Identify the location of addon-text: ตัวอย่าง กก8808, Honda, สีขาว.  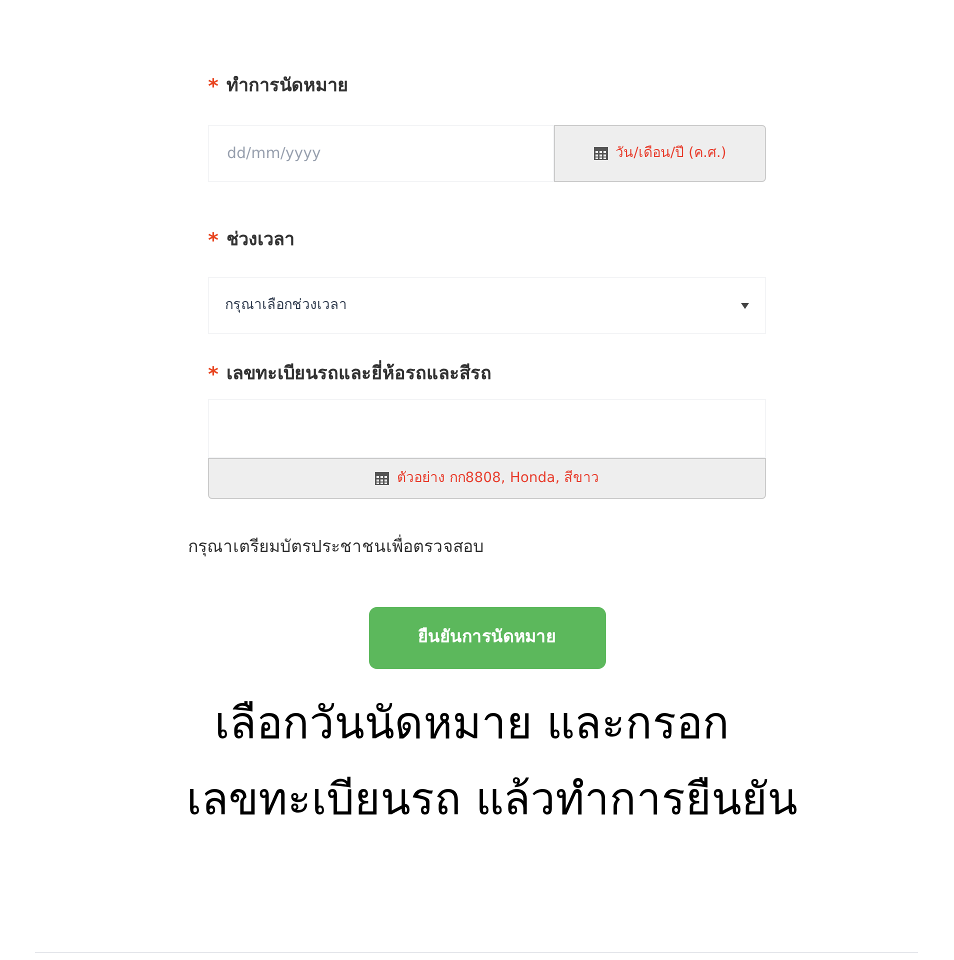
(498, 478).